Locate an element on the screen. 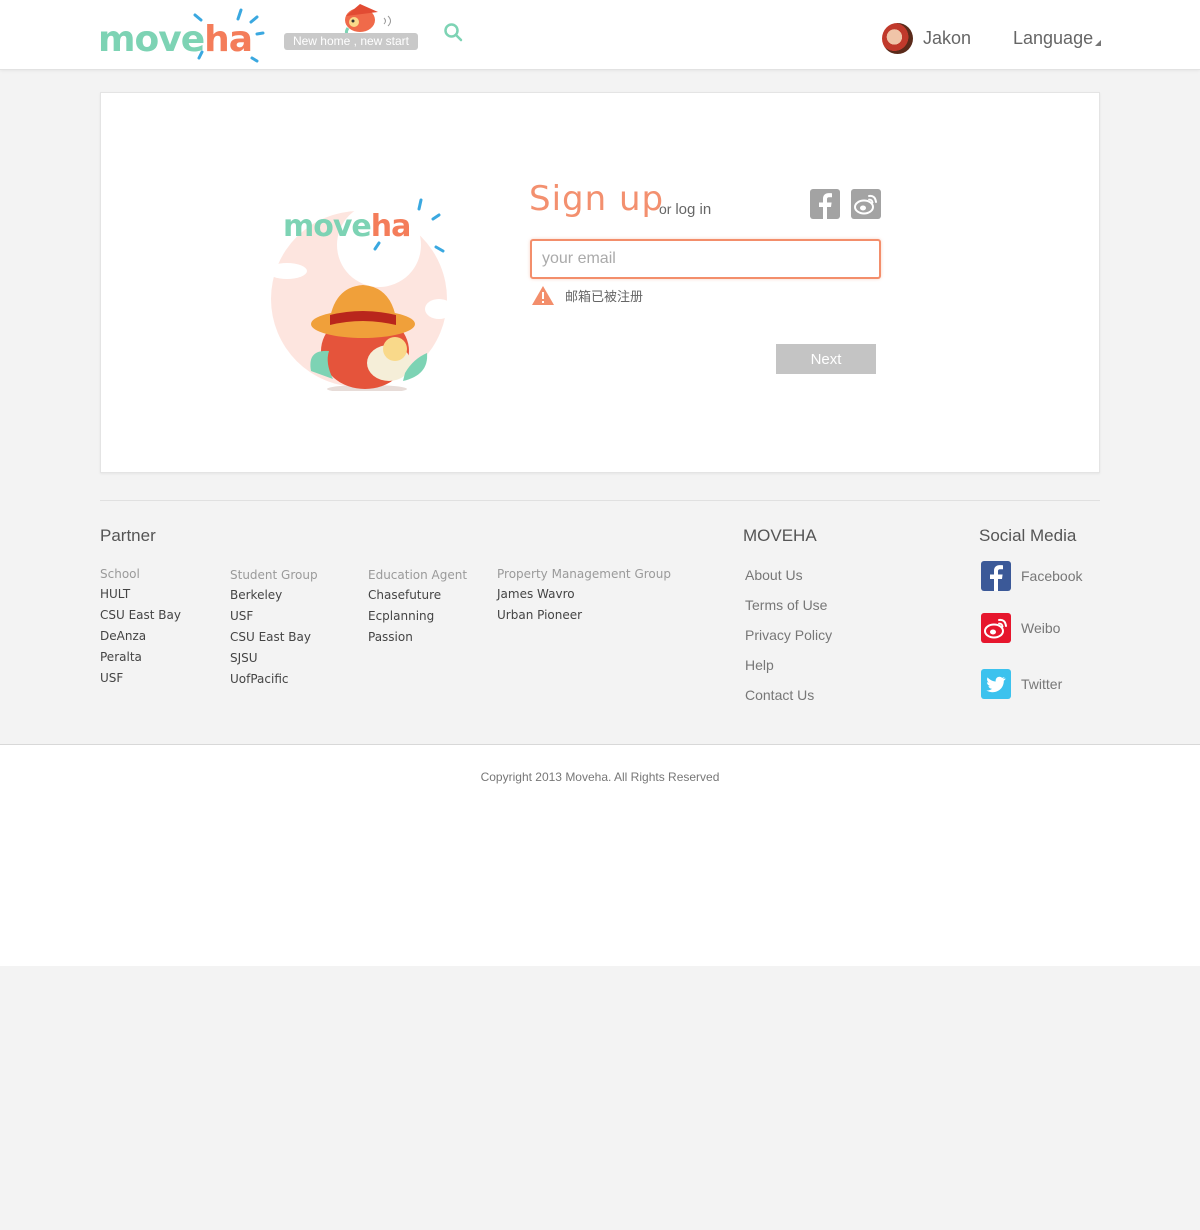  language-dropdown: Language is located at coordinates (1057, 38).